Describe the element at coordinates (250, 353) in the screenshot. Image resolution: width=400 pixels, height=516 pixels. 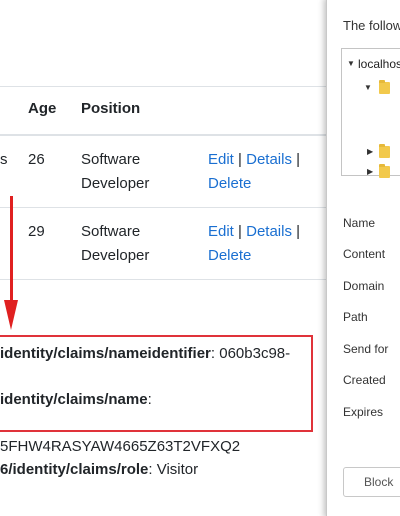
I see `claim-value: : 060b3c98-` at that location.